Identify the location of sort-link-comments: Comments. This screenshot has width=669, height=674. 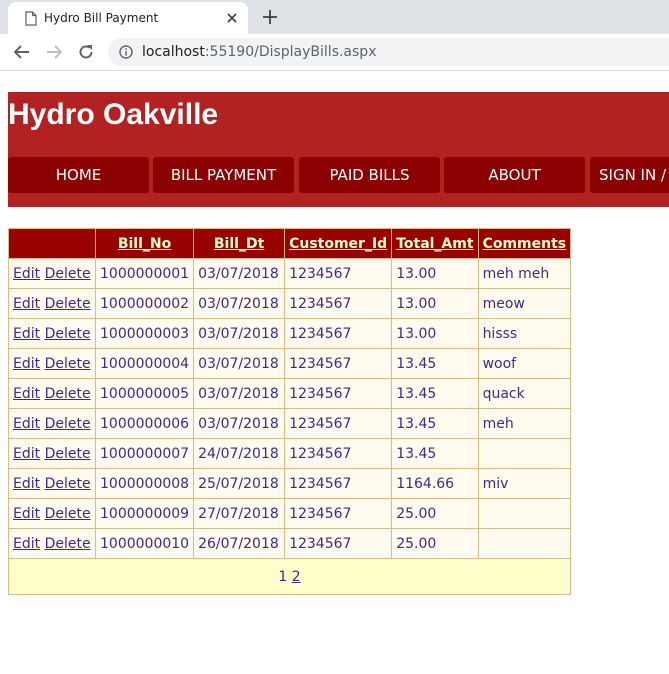
(525, 244).